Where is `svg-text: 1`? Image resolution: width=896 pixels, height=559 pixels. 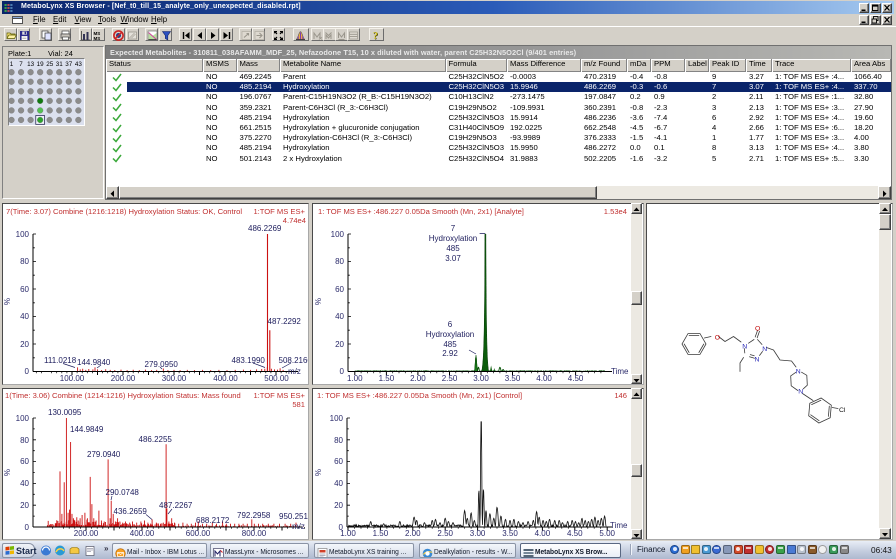 svg-text: 1 is located at coordinates (12, 64).